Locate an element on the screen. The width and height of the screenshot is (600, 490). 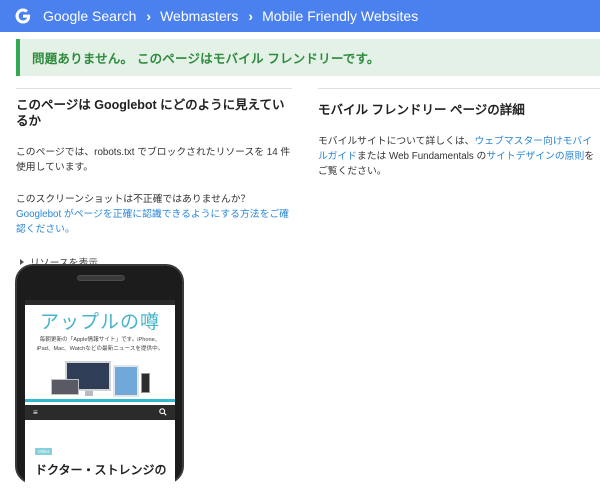
google-g-icon is located at coordinates (23, 16).